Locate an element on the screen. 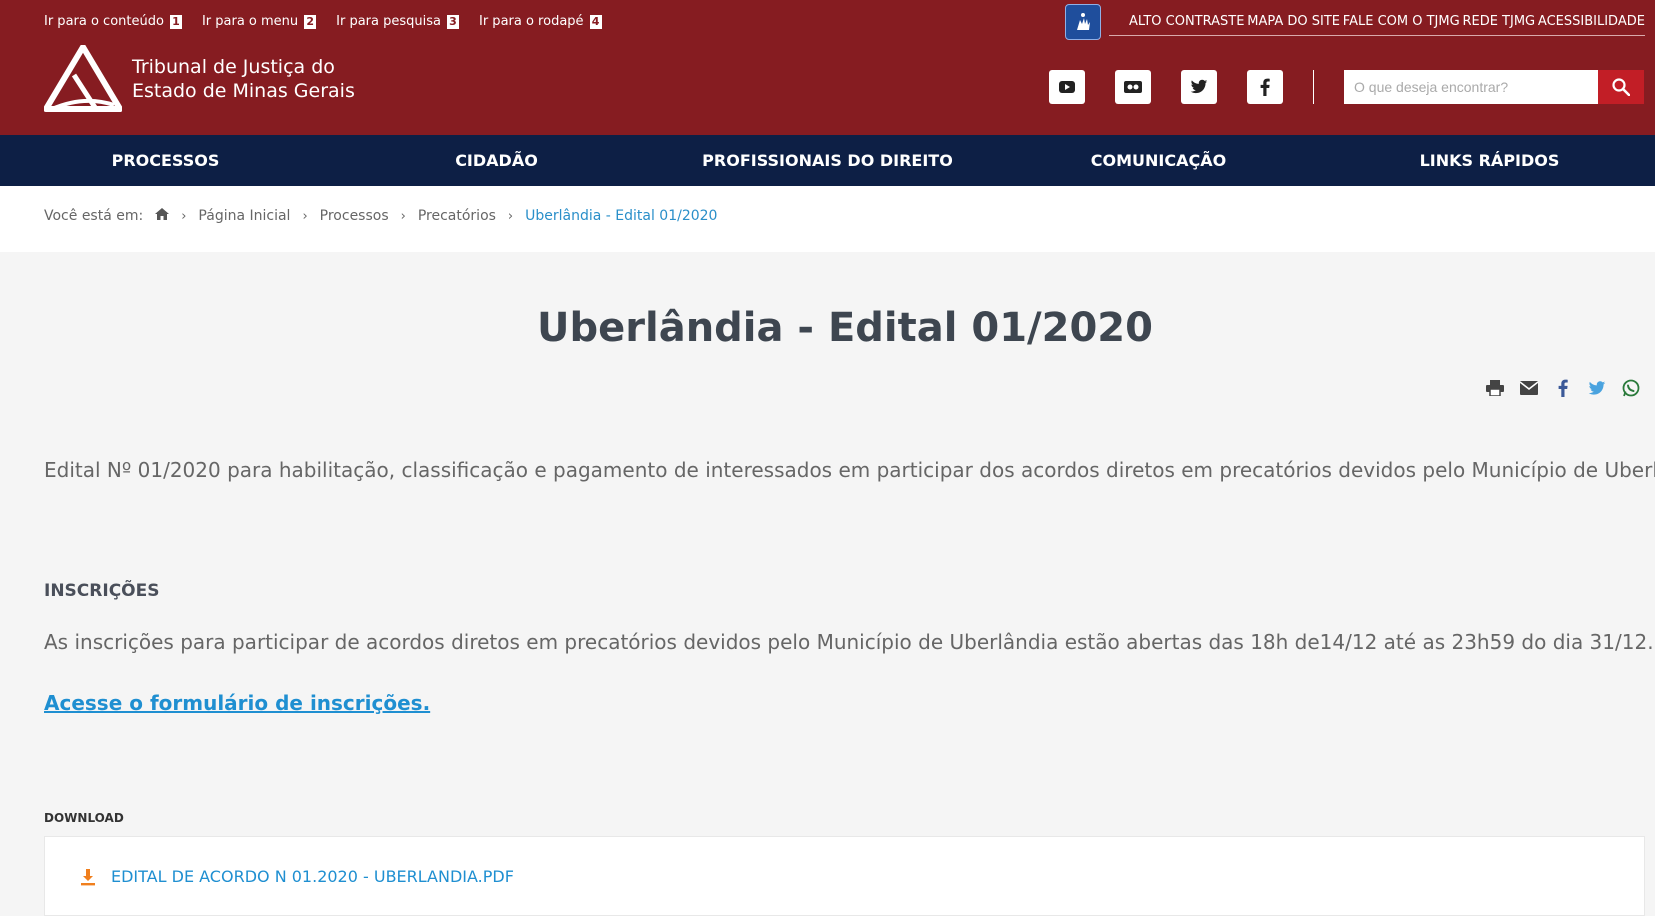  email-icon is located at coordinates (1529, 388).